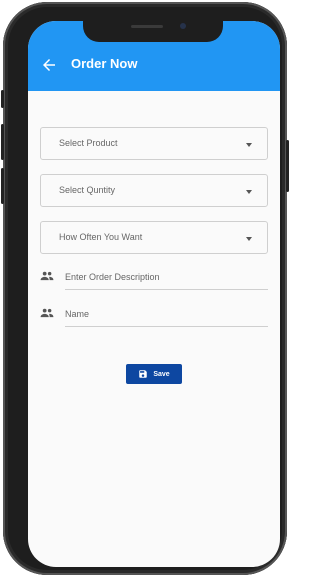  What do you see at coordinates (183, 26) in the screenshot?
I see `front-camera` at bounding box center [183, 26].